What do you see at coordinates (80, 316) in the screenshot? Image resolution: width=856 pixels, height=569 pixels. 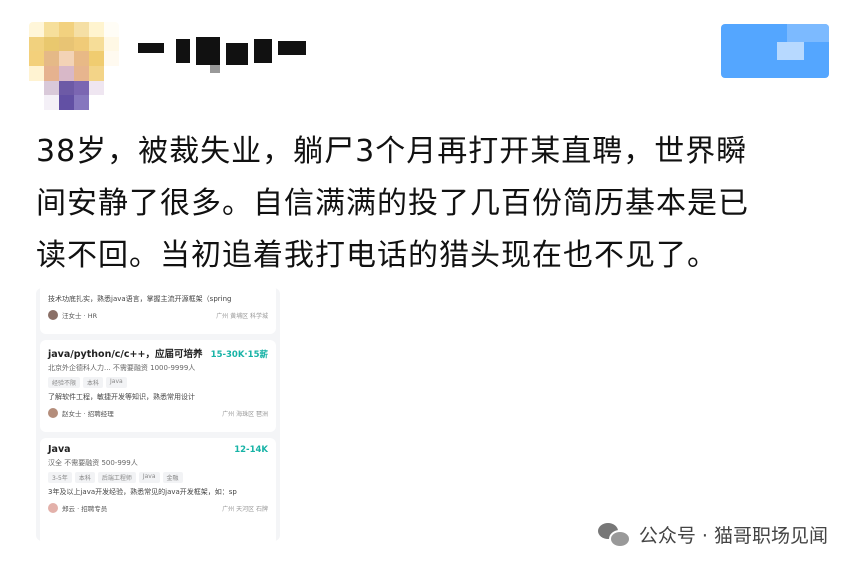 I see `recruiter-name: 汪女士 · HR` at bounding box center [80, 316].